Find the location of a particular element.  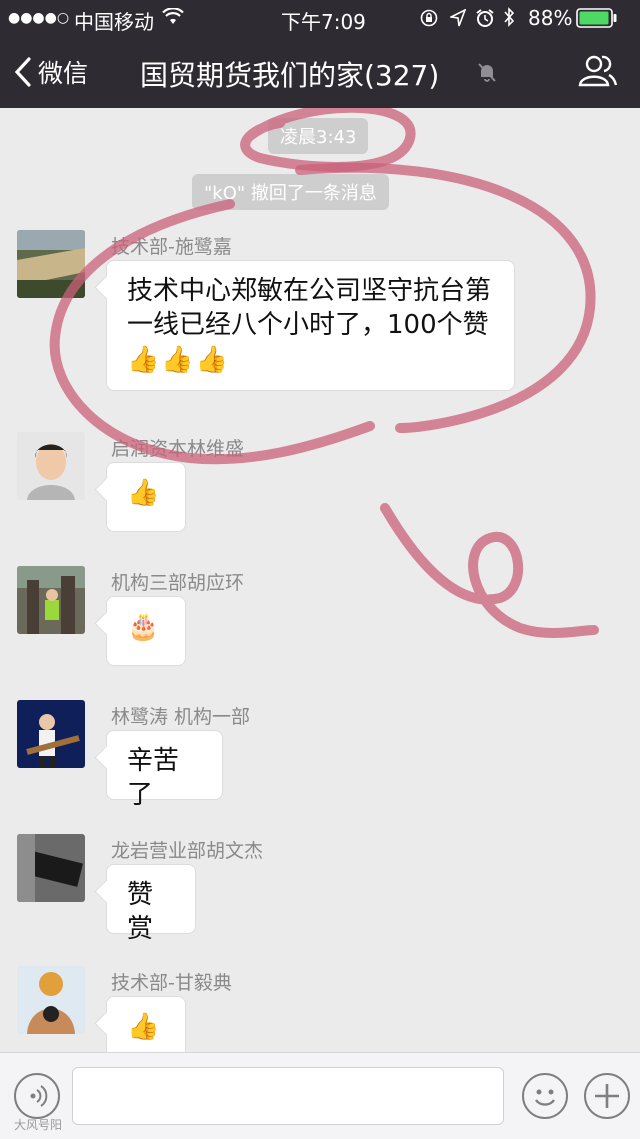

birthday-cake-icon: 🎂 is located at coordinates (143, 627).